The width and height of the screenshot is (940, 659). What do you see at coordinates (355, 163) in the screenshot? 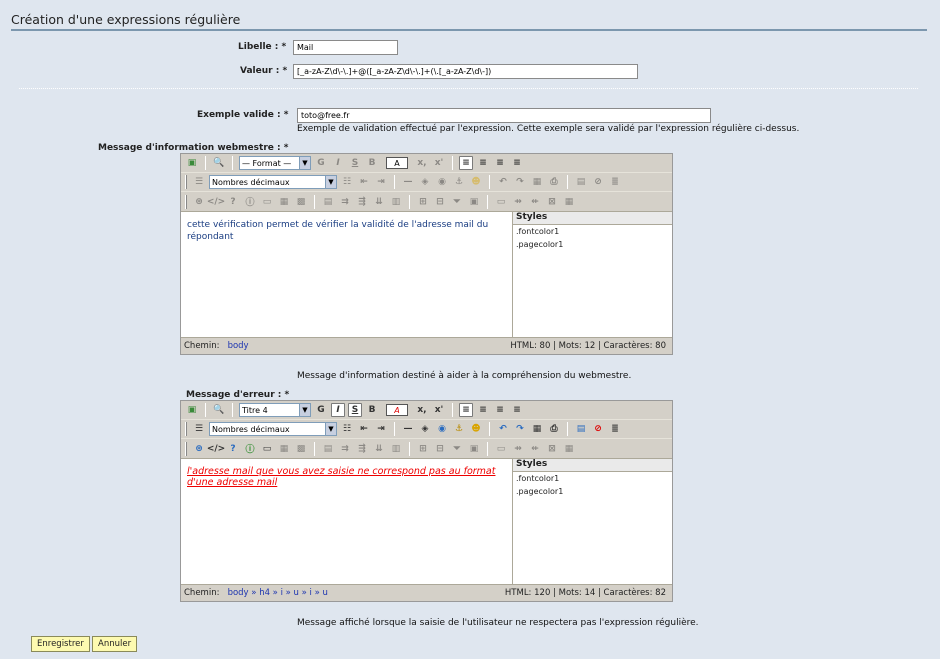
I see `underline-button: S` at bounding box center [355, 163].